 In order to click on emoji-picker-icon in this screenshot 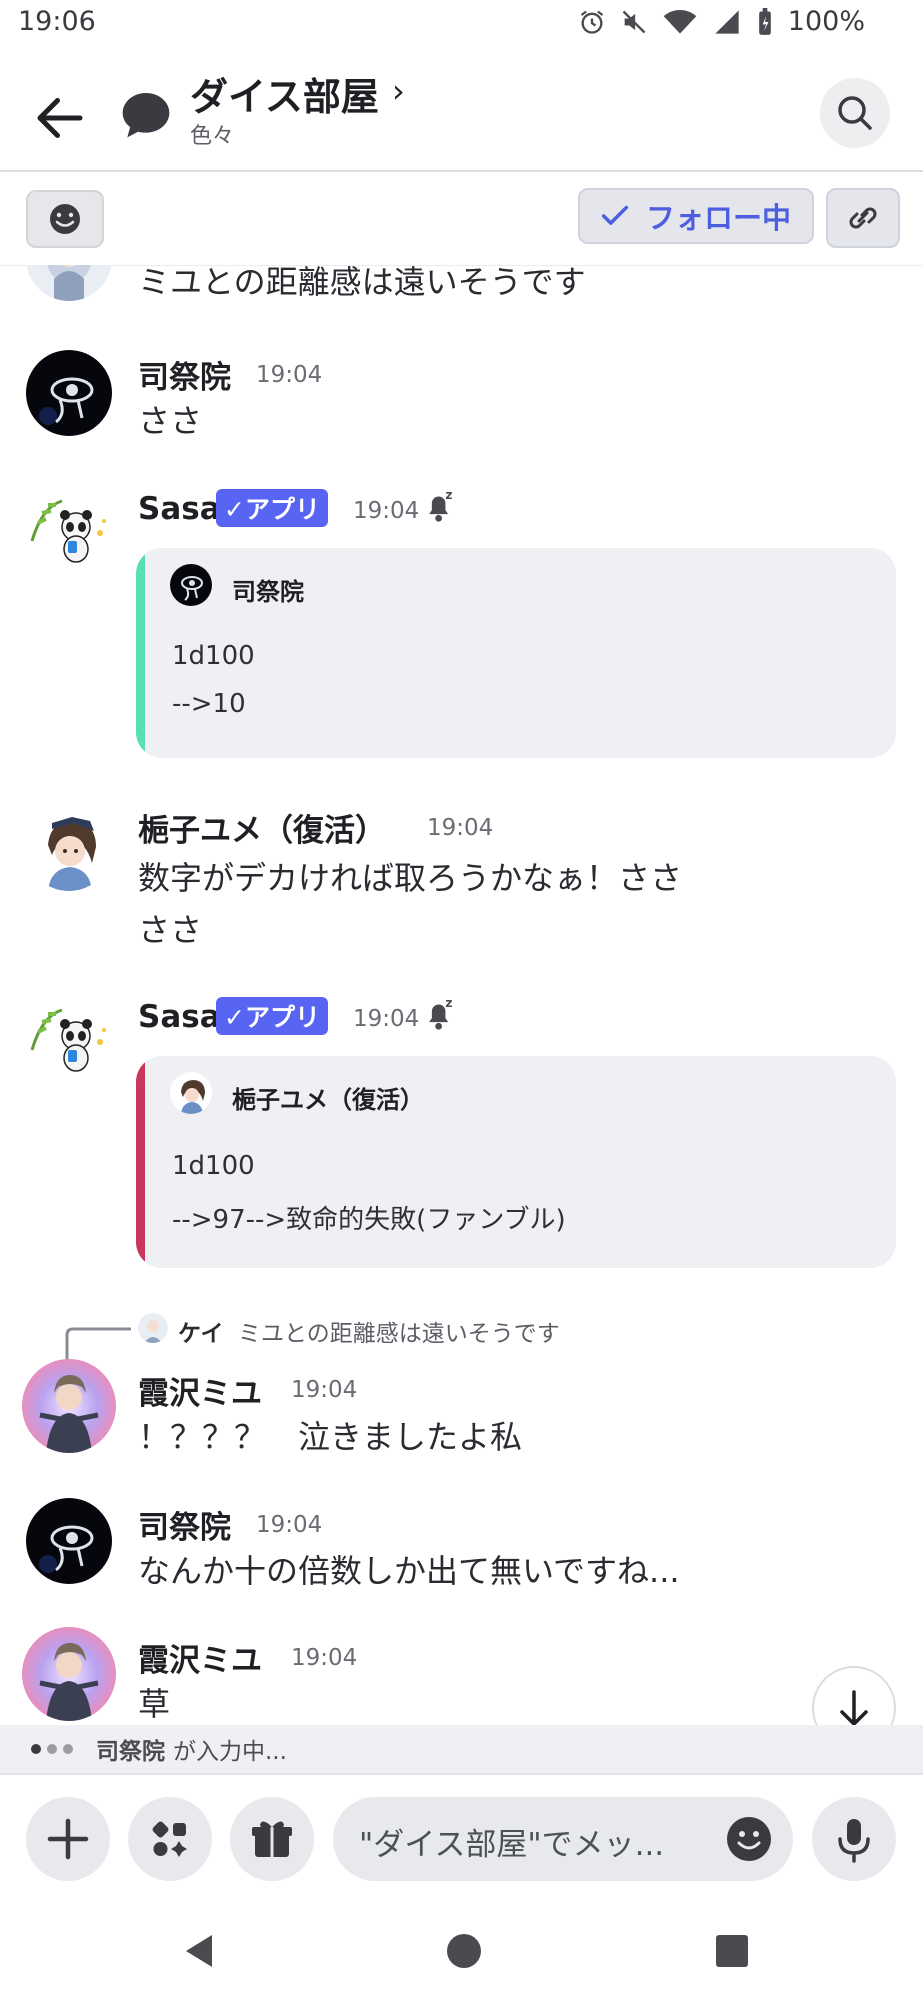, I will do `click(749, 1839)`.